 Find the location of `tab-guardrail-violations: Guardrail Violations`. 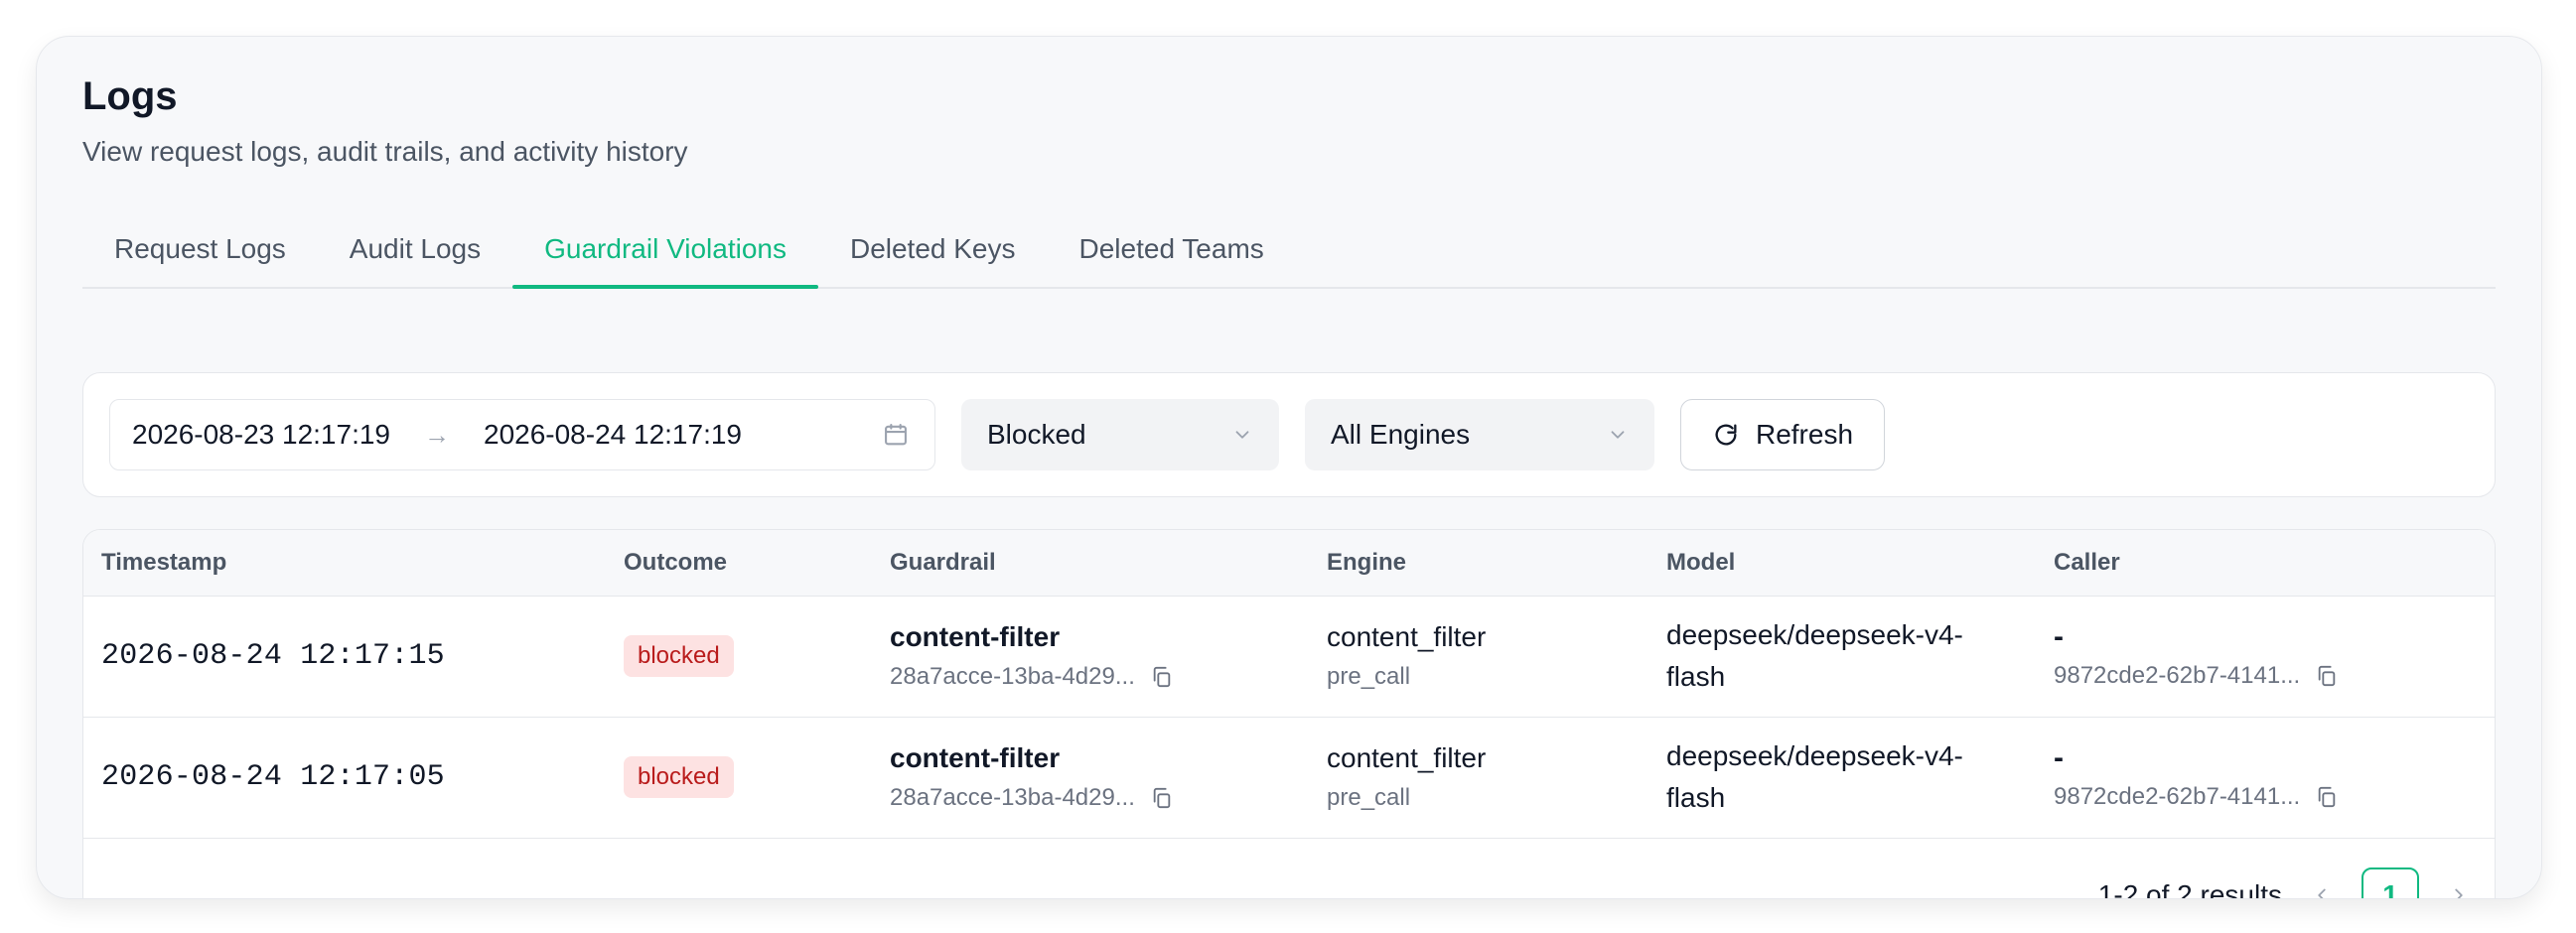

tab-guardrail-violations: Guardrail Violations is located at coordinates (665, 261).